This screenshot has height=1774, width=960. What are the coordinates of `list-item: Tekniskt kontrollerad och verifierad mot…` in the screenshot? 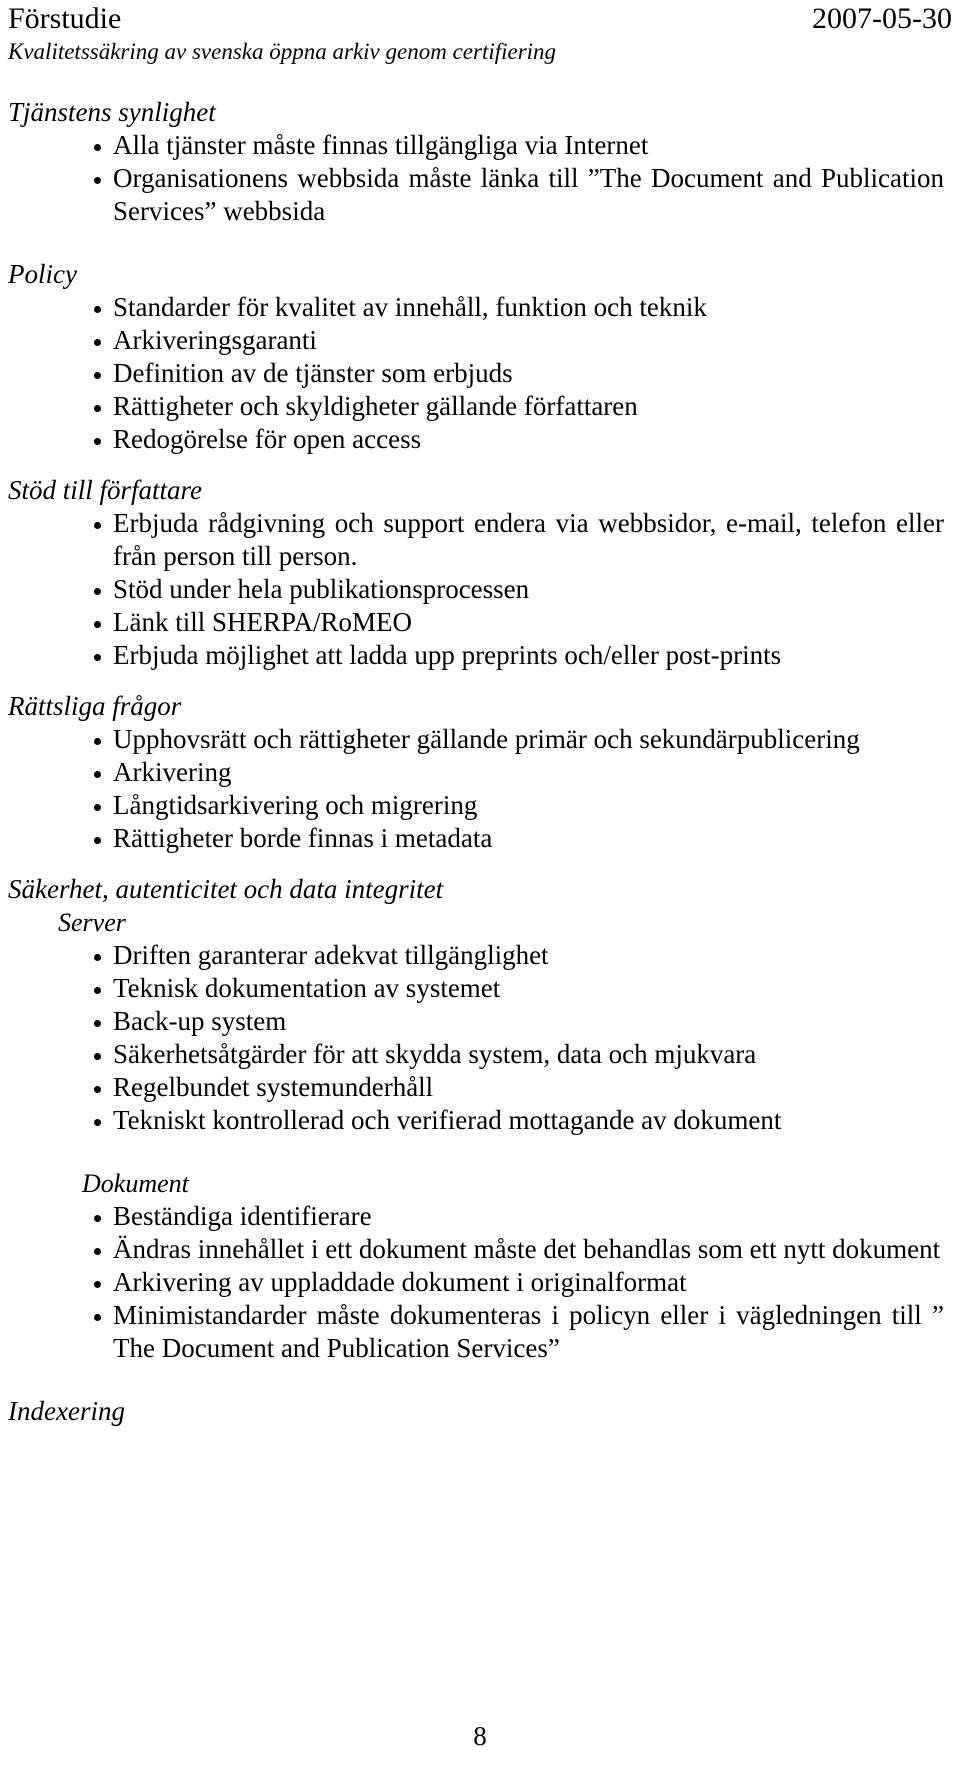 It's located at (476, 1120).